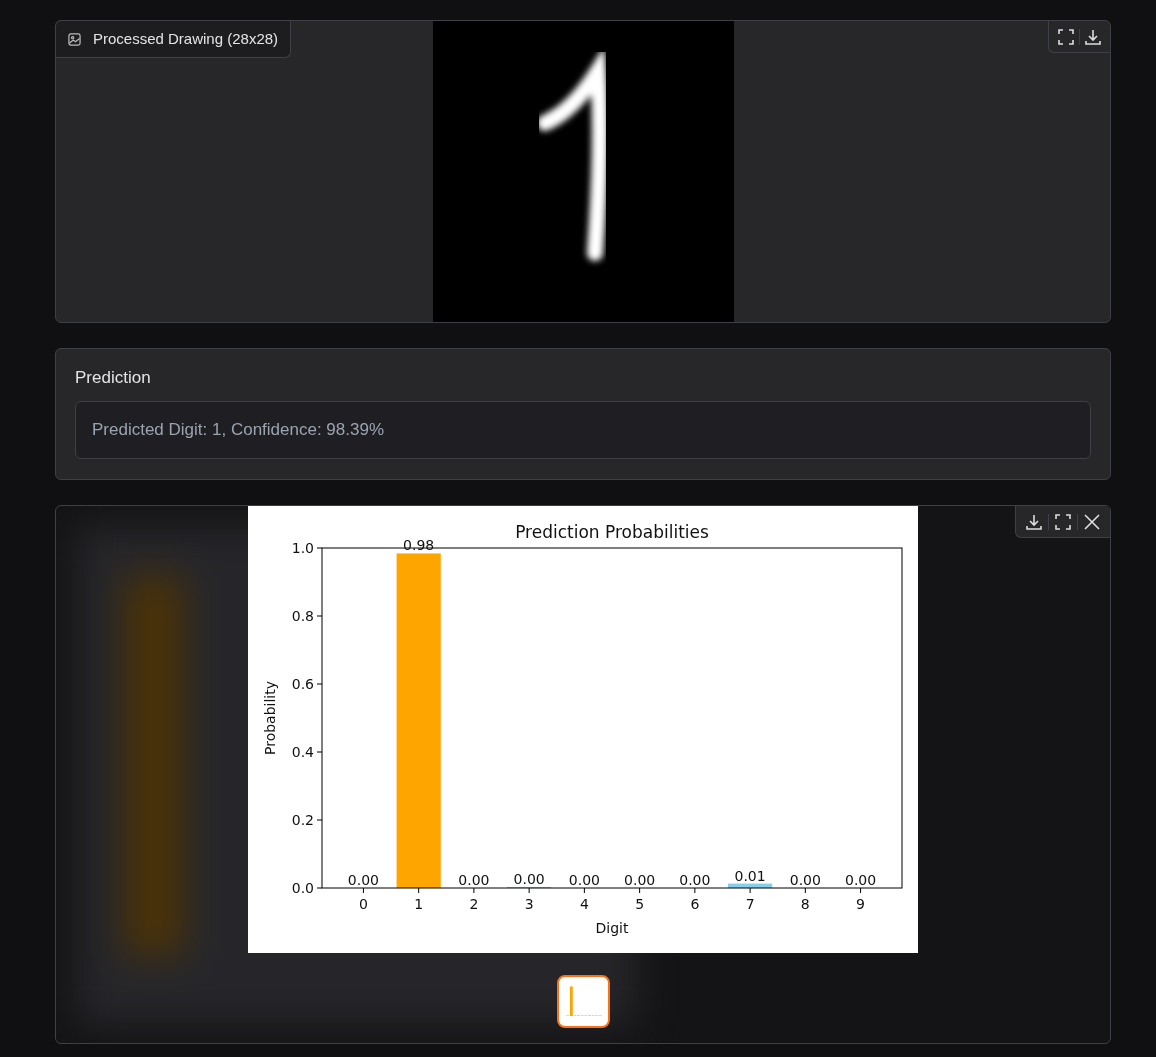 Image resolution: width=1156 pixels, height=1057 pixels. I want to click on x-tick-label: 0, so click(363, 904).